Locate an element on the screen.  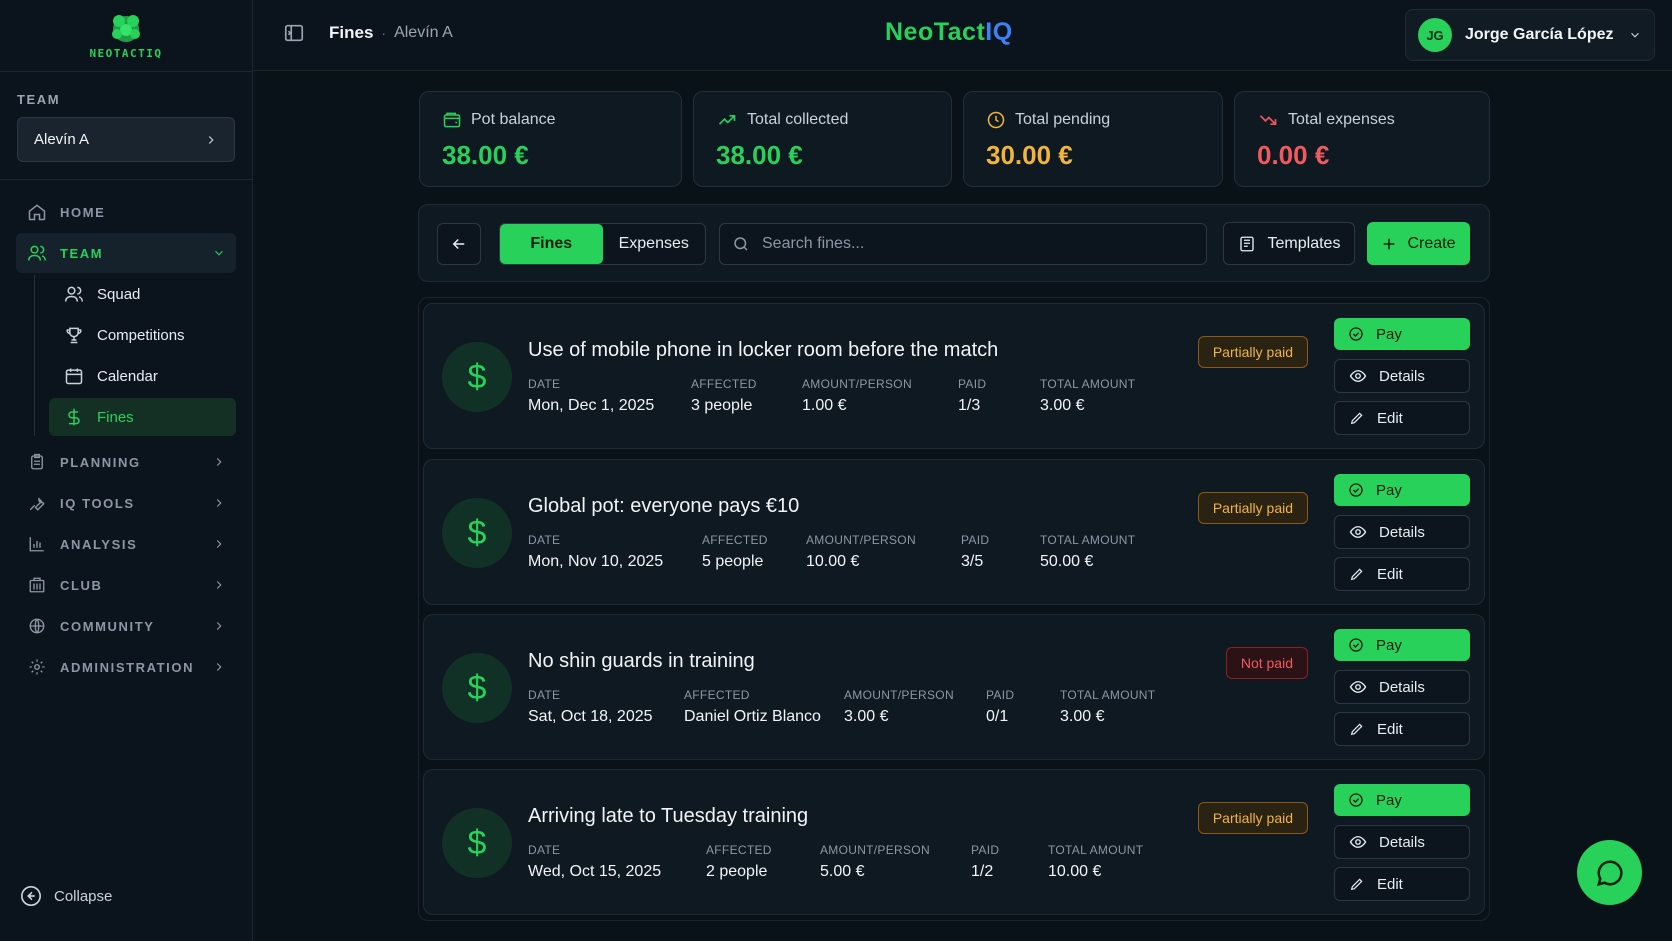
nav-item-community: COMMUNITY is located at coordinates (126, 626).